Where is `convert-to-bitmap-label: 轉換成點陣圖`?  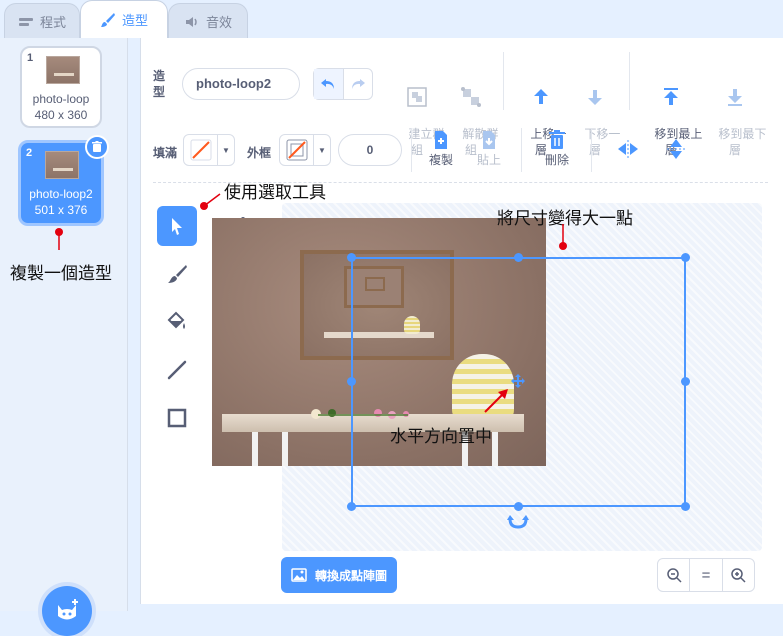 convert-to-bitmap-label: 轉換成點陣圖 is located at coordinates (350, 575).